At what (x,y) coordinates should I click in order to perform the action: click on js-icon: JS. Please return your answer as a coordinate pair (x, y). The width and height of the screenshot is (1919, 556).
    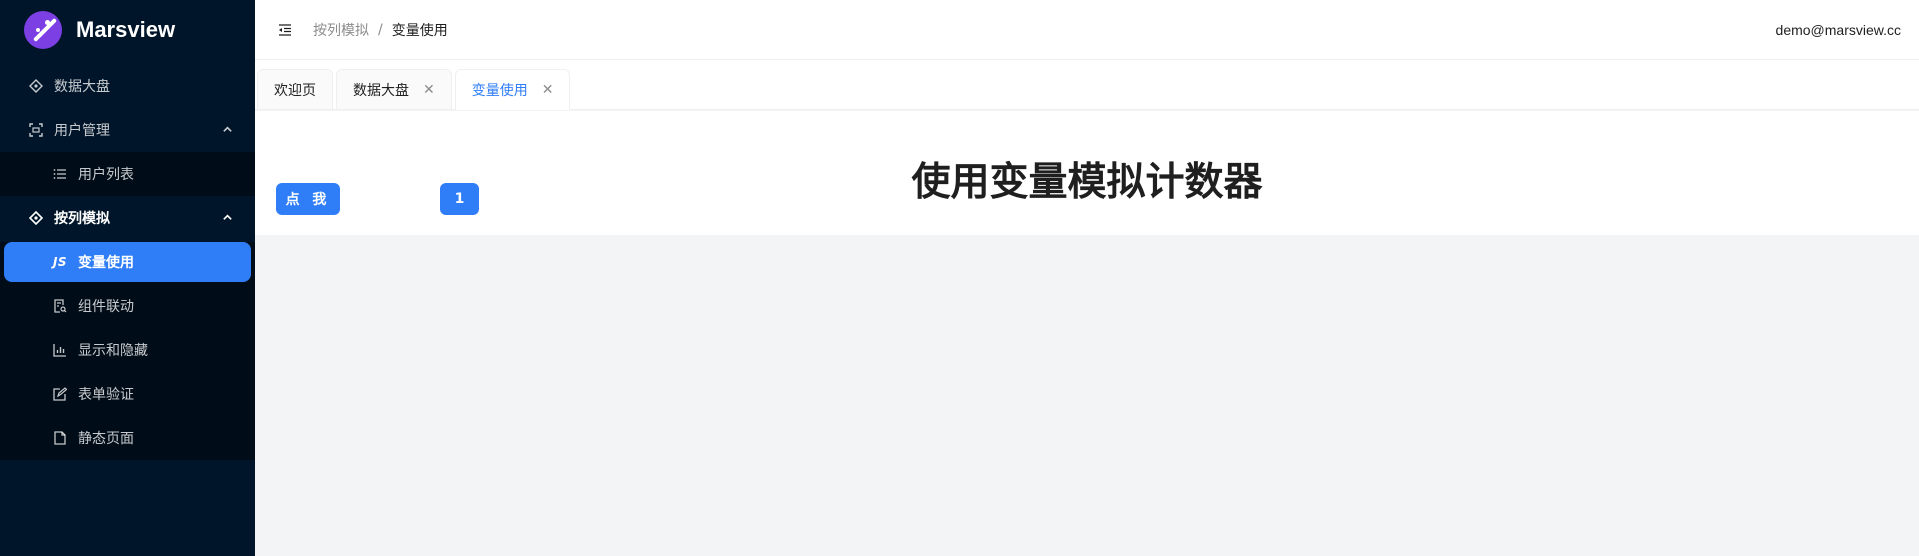
    Looking at the image, I should click on (60, 262).